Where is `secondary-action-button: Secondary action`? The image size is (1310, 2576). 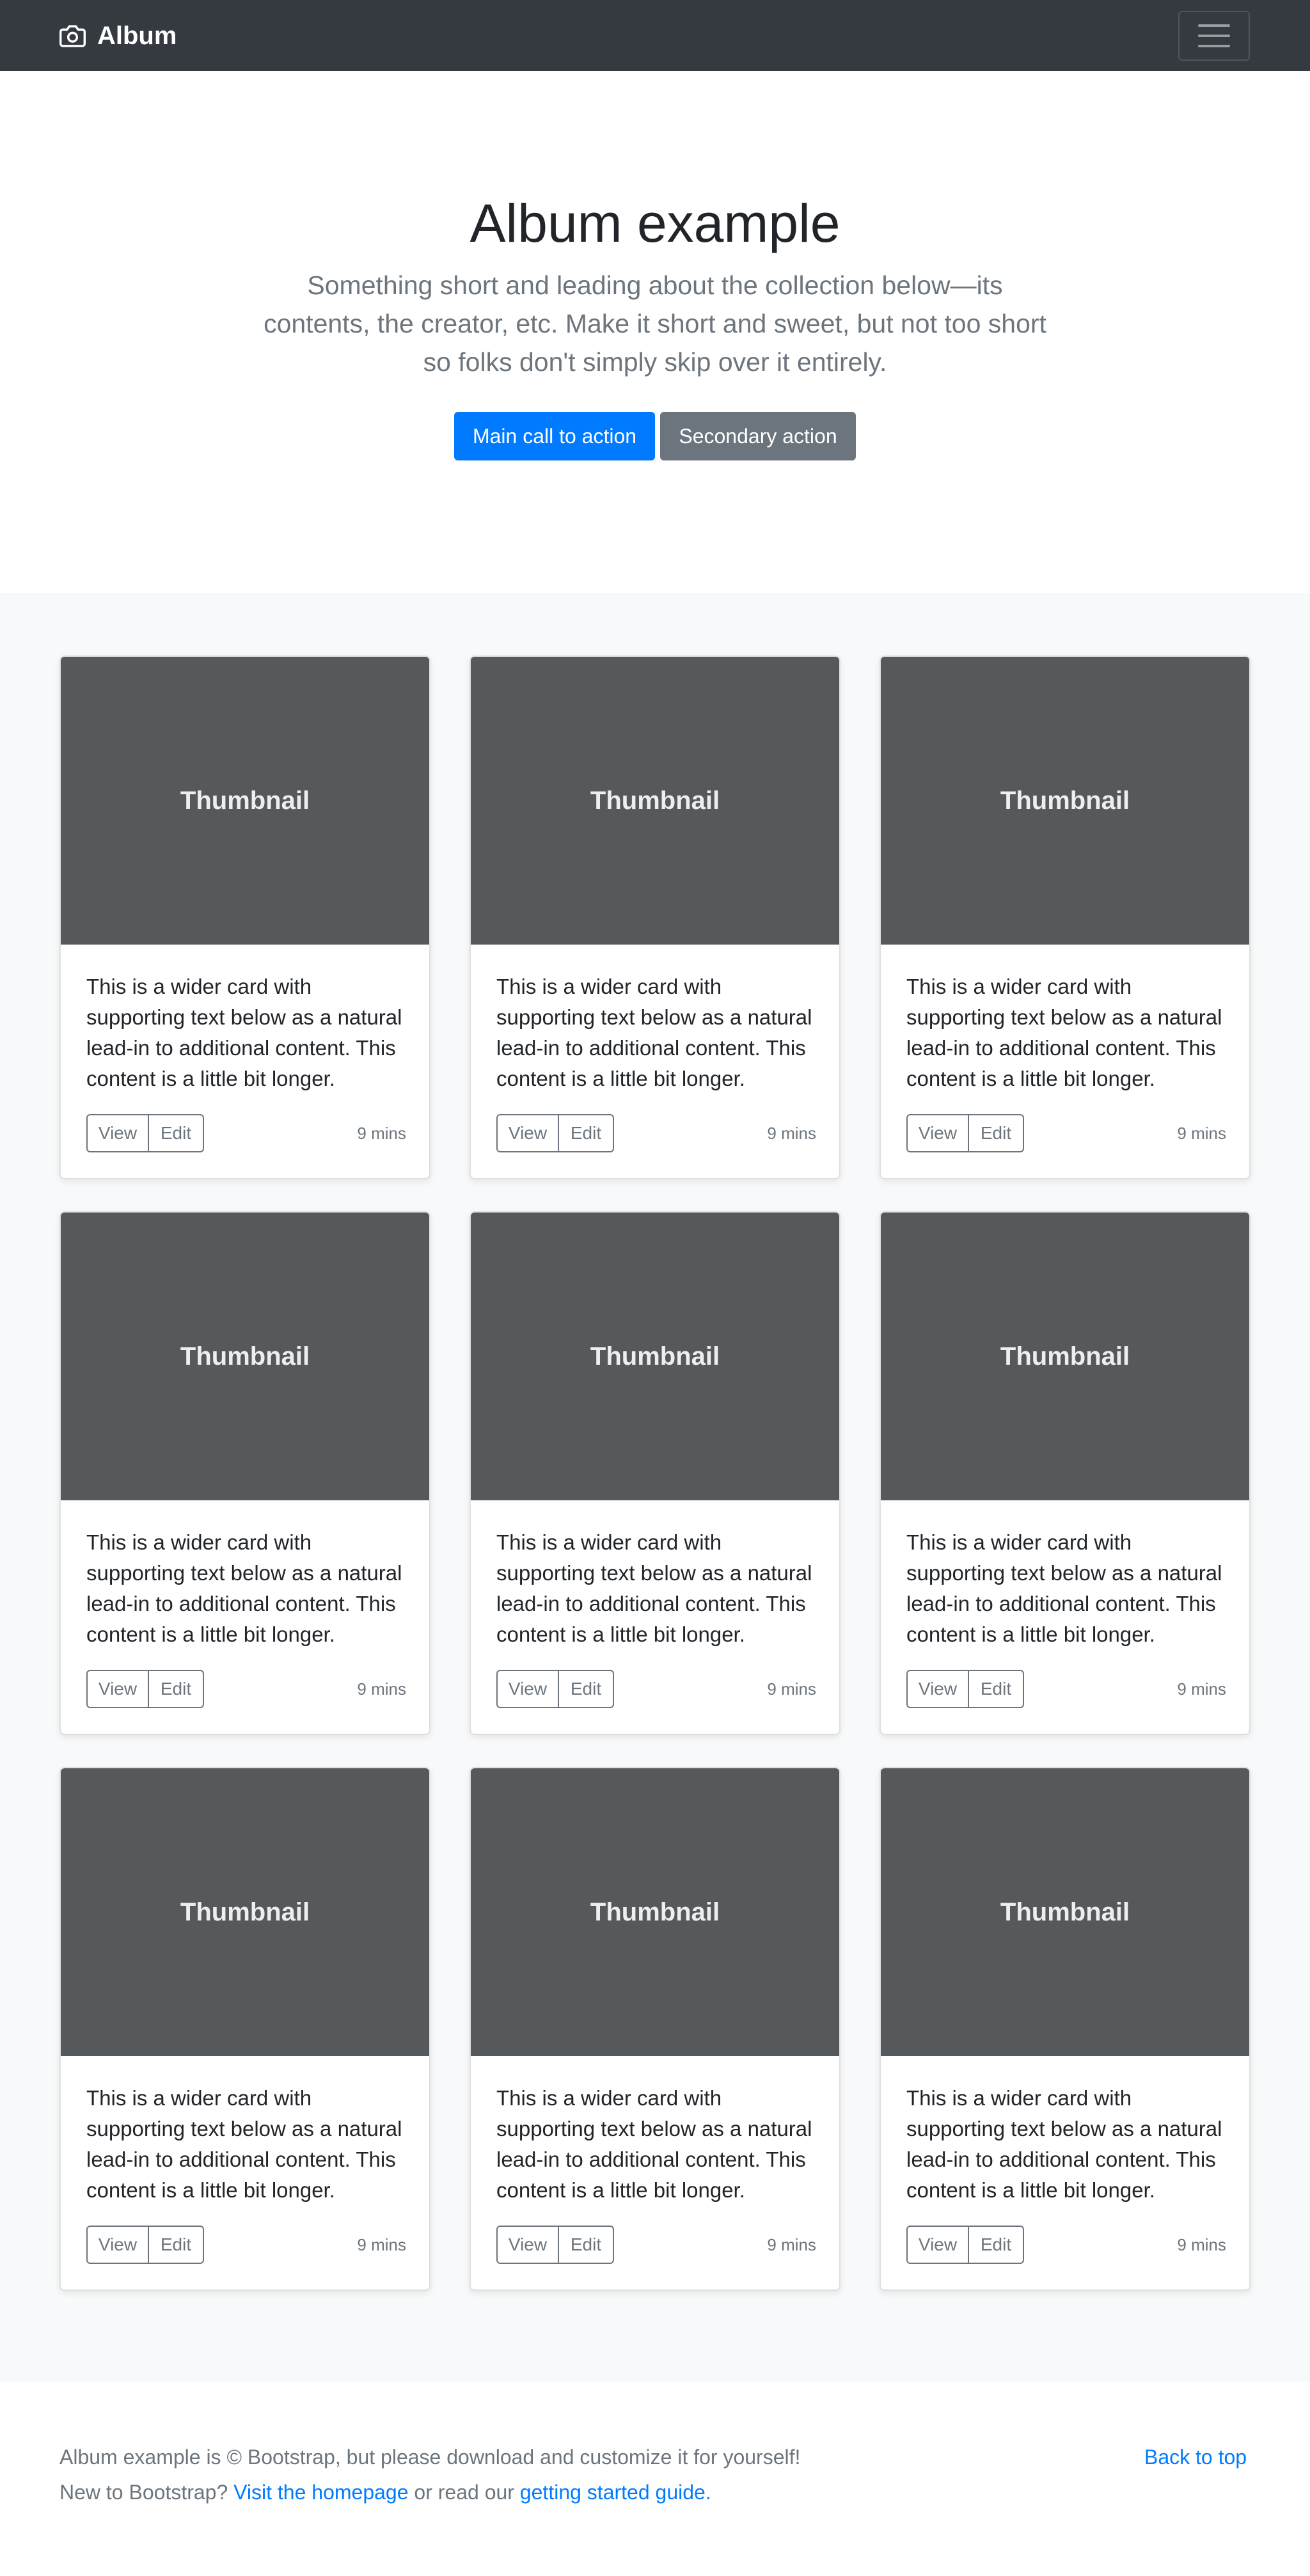 secondary-action-button: Secondary action is located at coordinates (758, 436).